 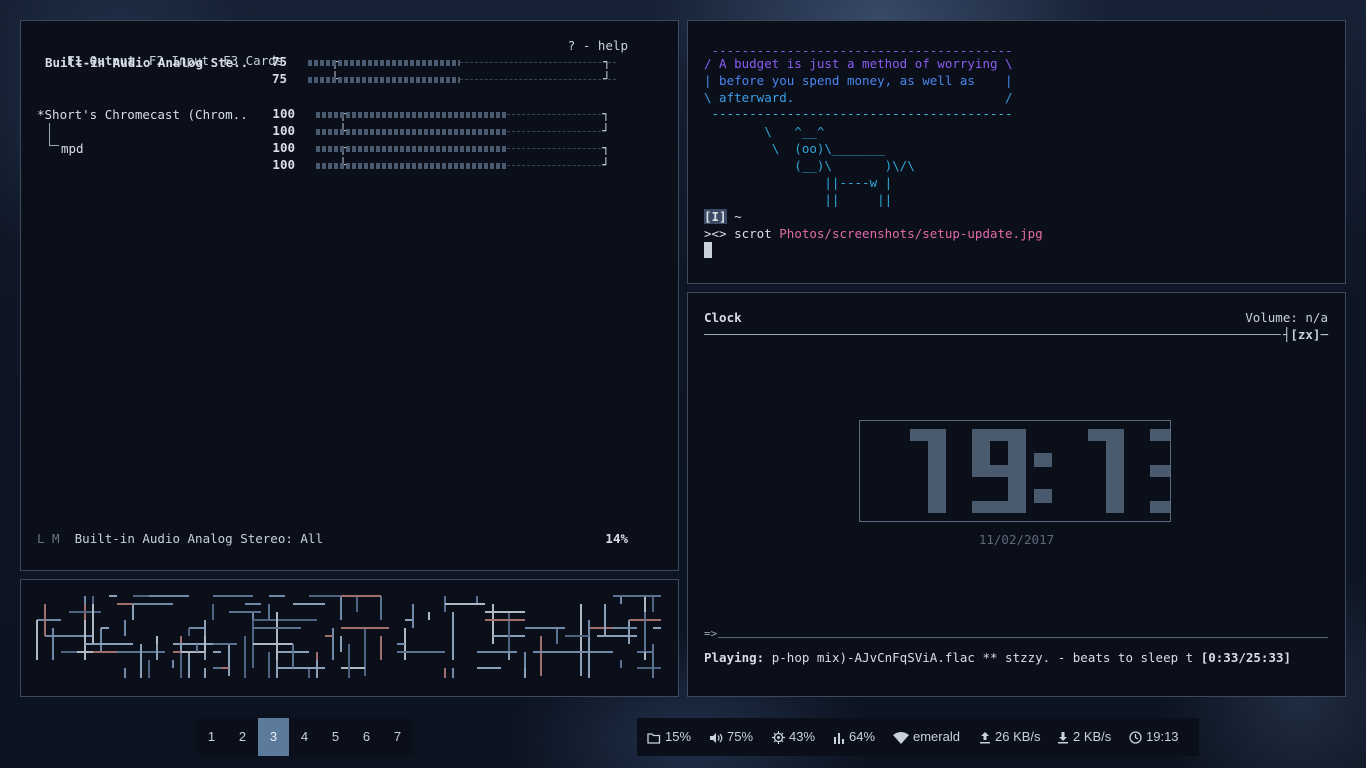 I want to click on pipes-art, so click(x=348, y=636).